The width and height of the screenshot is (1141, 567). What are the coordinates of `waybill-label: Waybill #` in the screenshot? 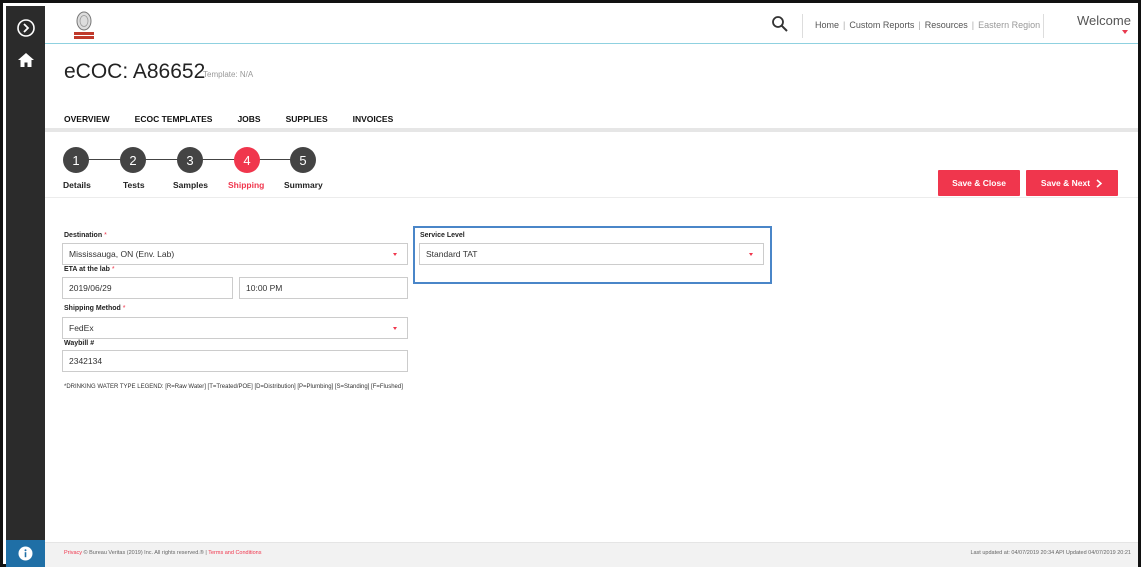 It's located at (79, 343).